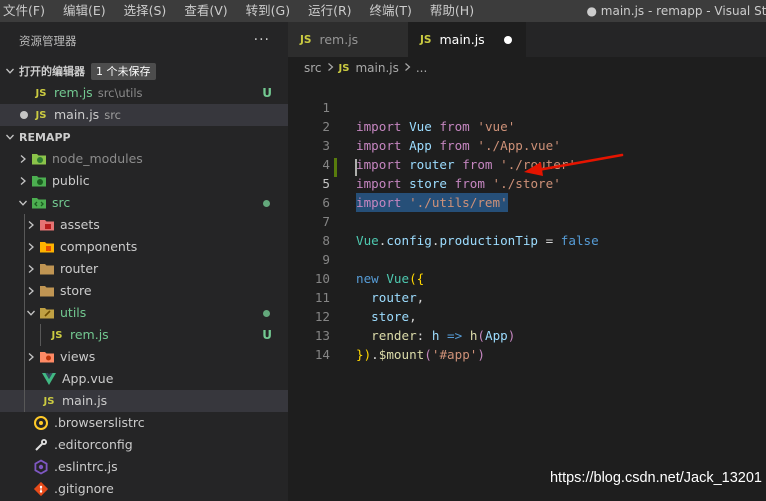  I want to click on tree-item-views: views, so click(144, 357).